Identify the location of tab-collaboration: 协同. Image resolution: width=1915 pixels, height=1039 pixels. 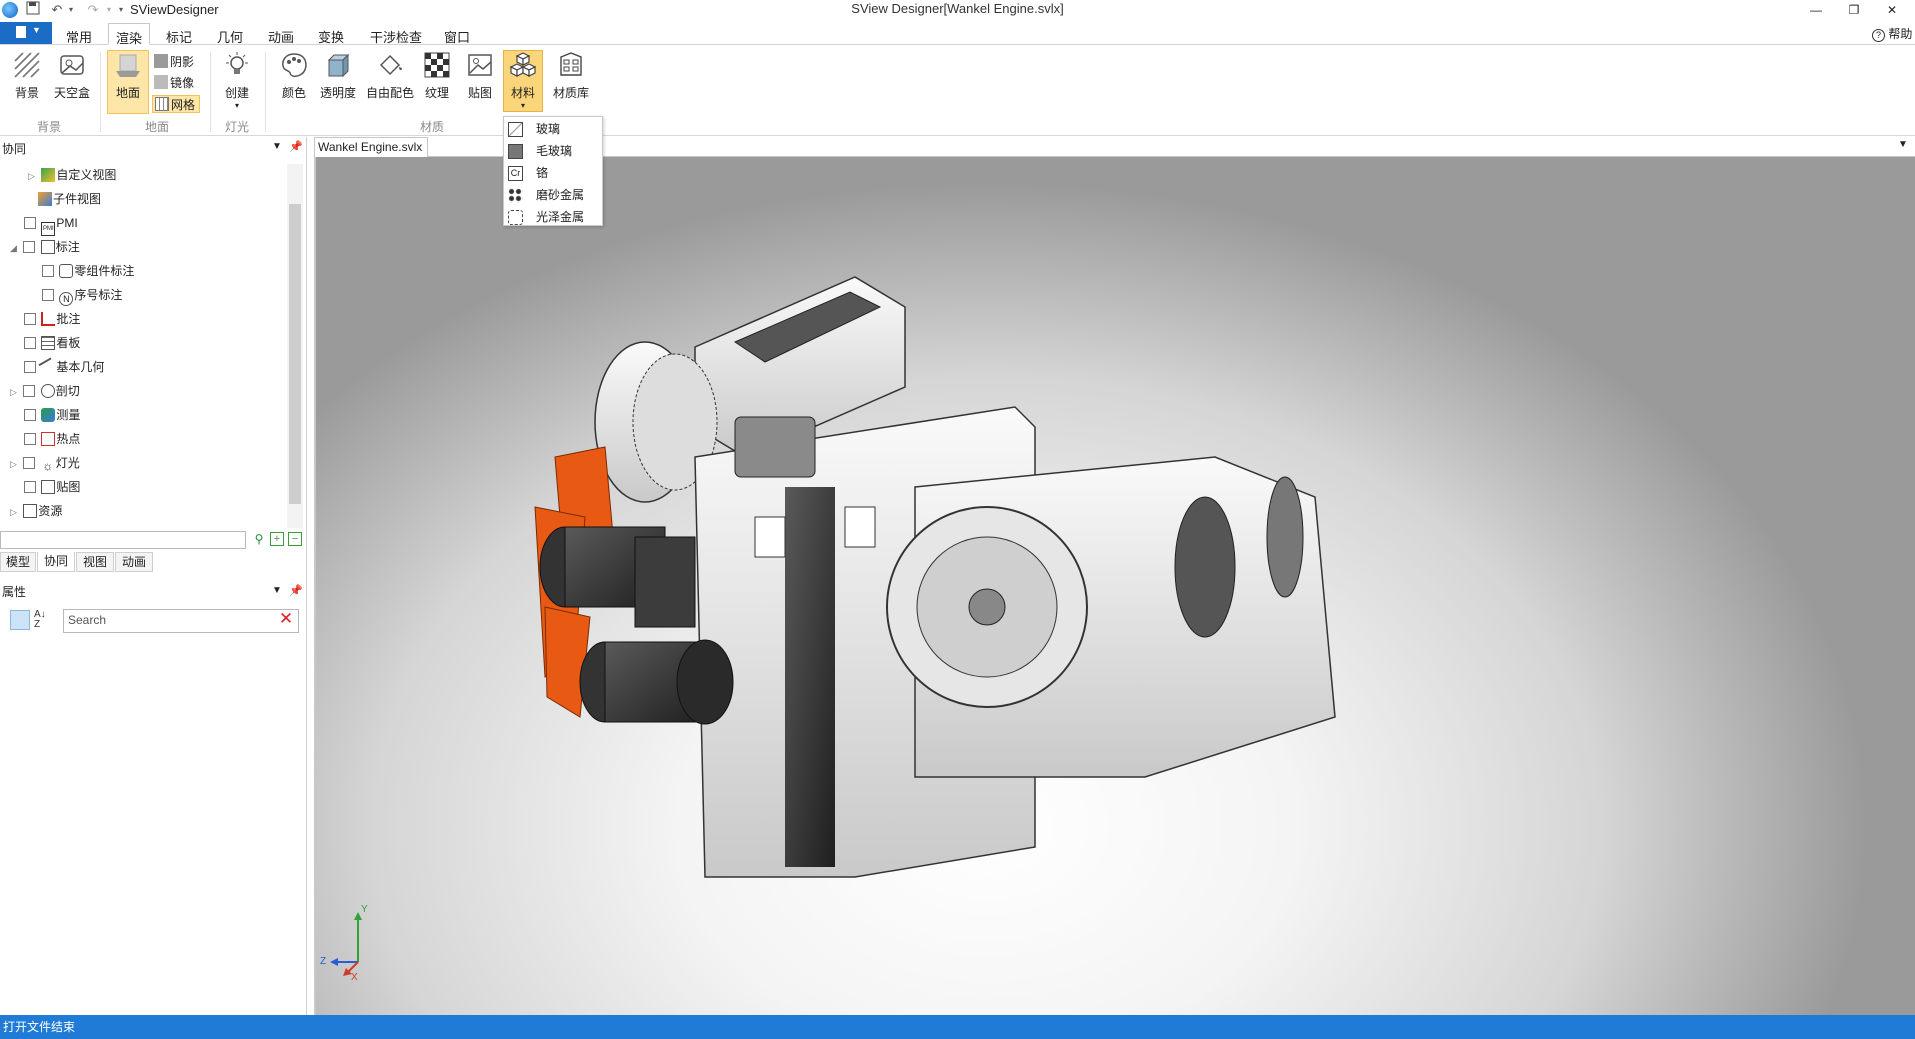
(56, 562).